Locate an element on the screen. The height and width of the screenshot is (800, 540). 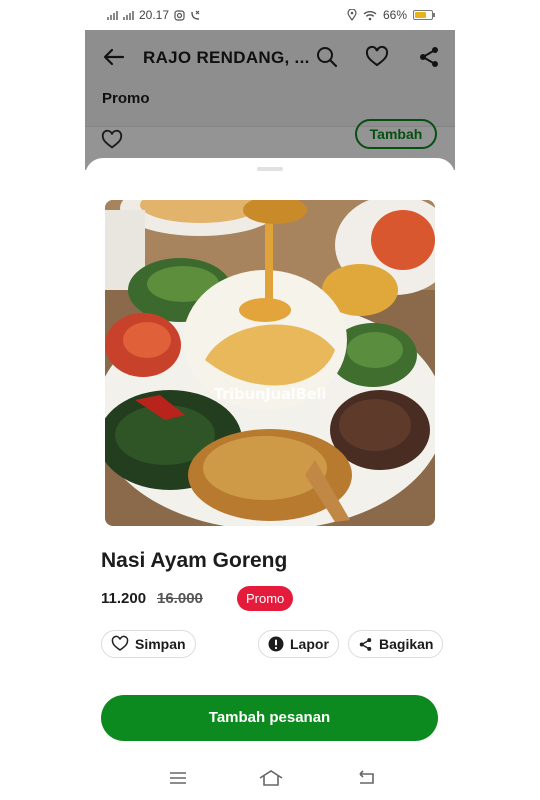
signal-icon is located at coordinates (112, 15).